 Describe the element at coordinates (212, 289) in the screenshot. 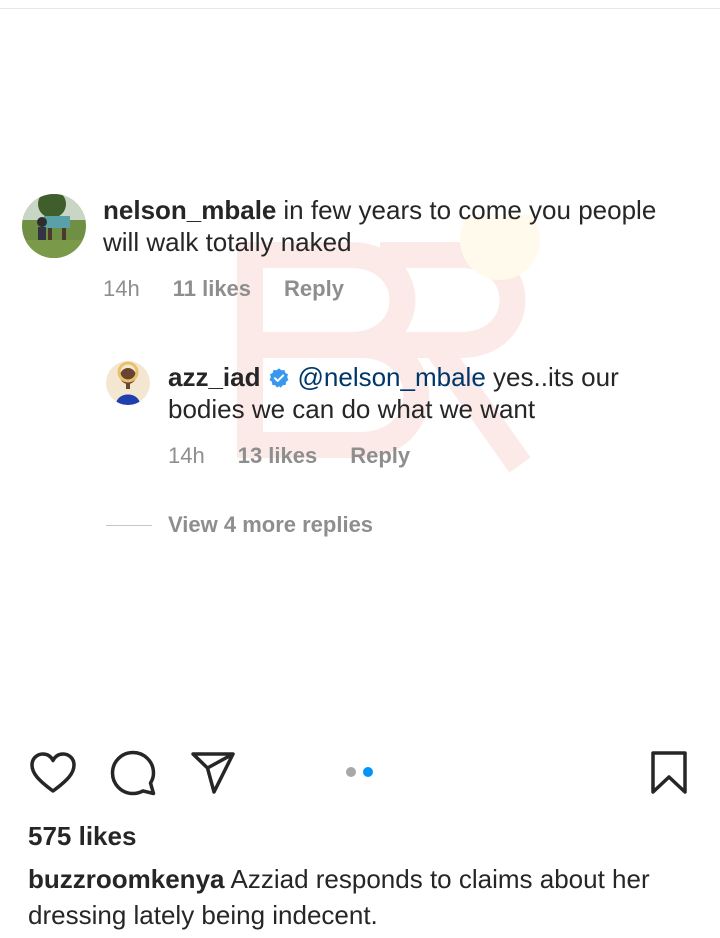

I see `comment-likes: 11 likes` at that location.